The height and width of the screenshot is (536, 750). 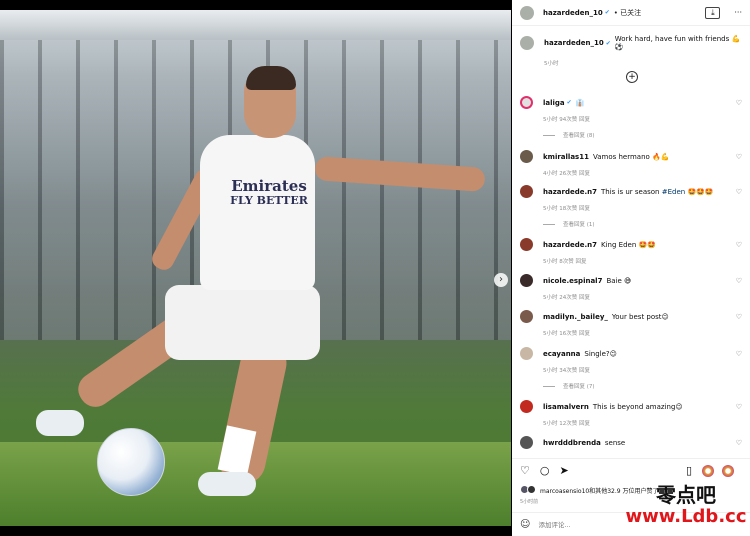 What do you see at coordinates (633, 287) in the screenshot?
I see `list-item: nicole.espinal7 Baie 😅 ♡ 5小时 24次赞 回复` at bounding box center [633, 287].